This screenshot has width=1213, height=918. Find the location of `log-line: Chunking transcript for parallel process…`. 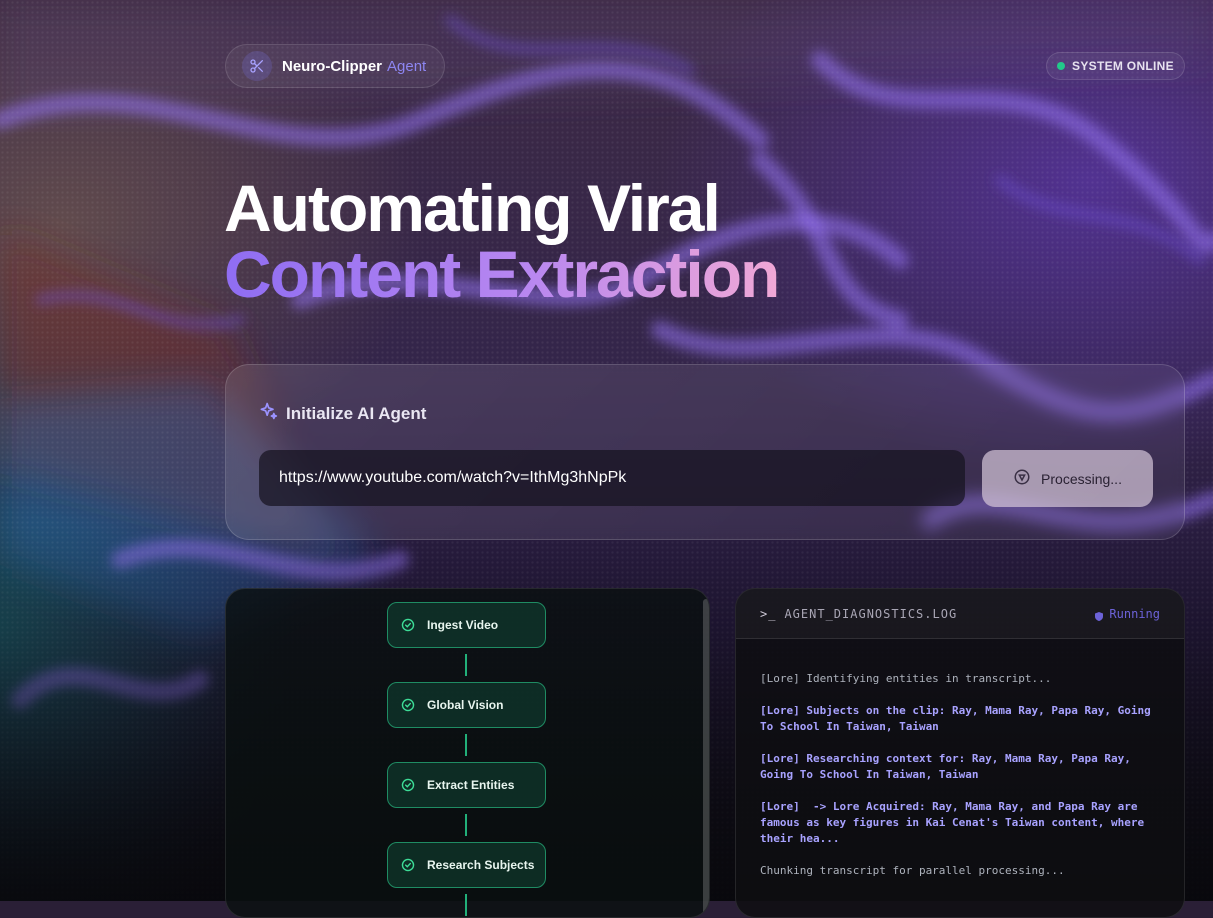

log-line: Chunking transcript for parallel process… is located at coordinates (912, 870).